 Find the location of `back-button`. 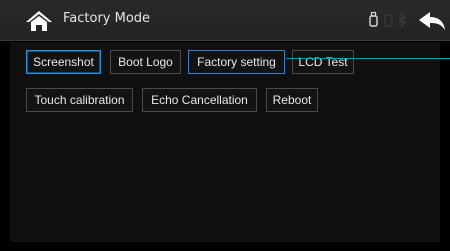

back-button is located at coordinates (432, 21).